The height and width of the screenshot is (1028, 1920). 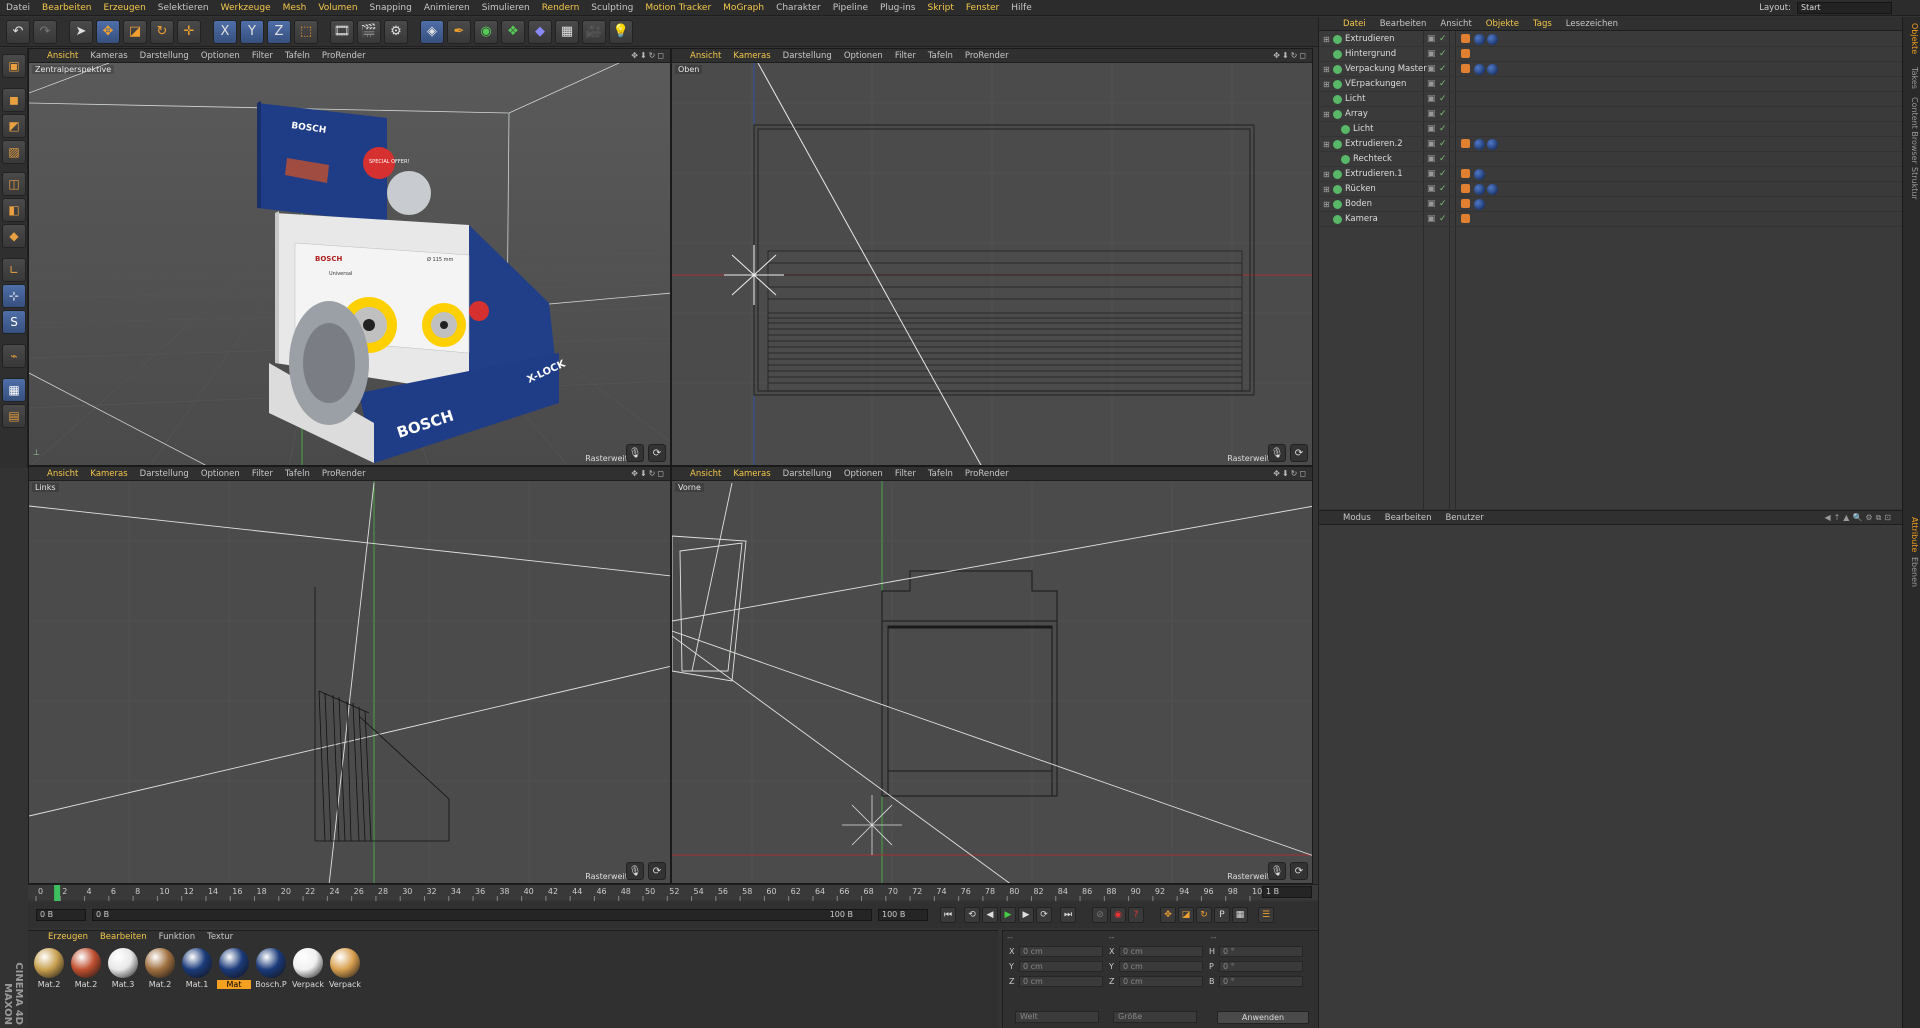 What do you see at coordinates (1912, 130) in the screenshot?
I see `side-tab: Content Browser` at bounding box center [1912, 130].